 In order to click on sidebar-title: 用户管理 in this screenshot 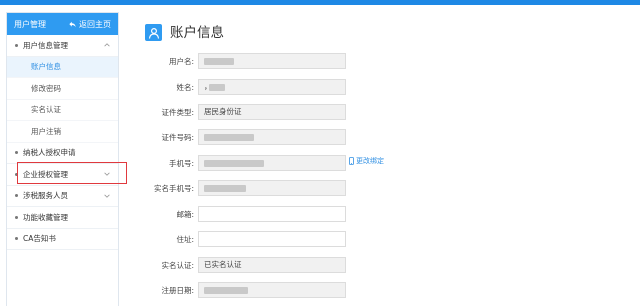, I will do `click(30, 24)`.